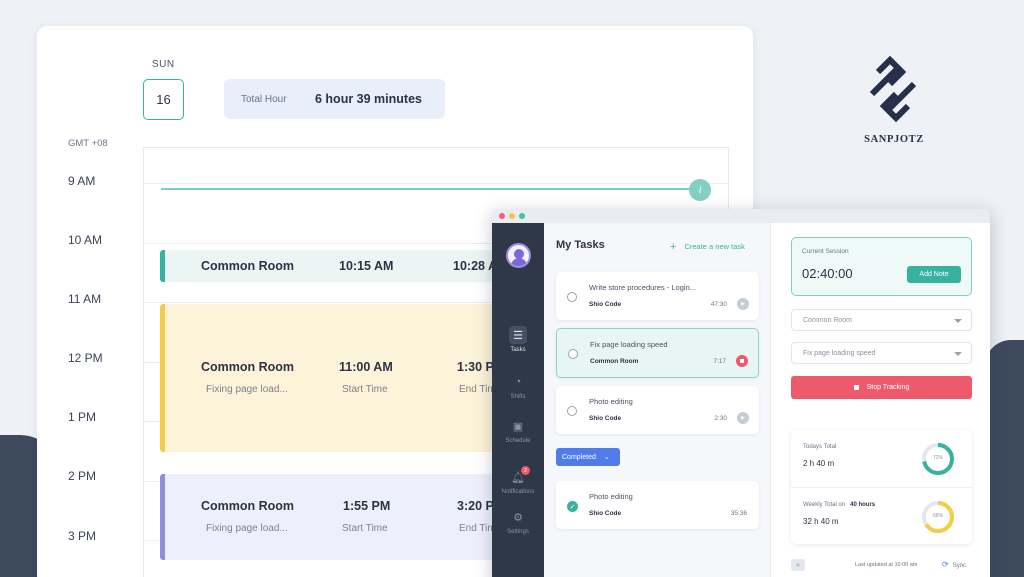 The width and height of the screenshot is (1024, 577). What do you see at coordinates (519, 262) in the screenshot?
I see `avatar-body` at bounding box center [519, 262].